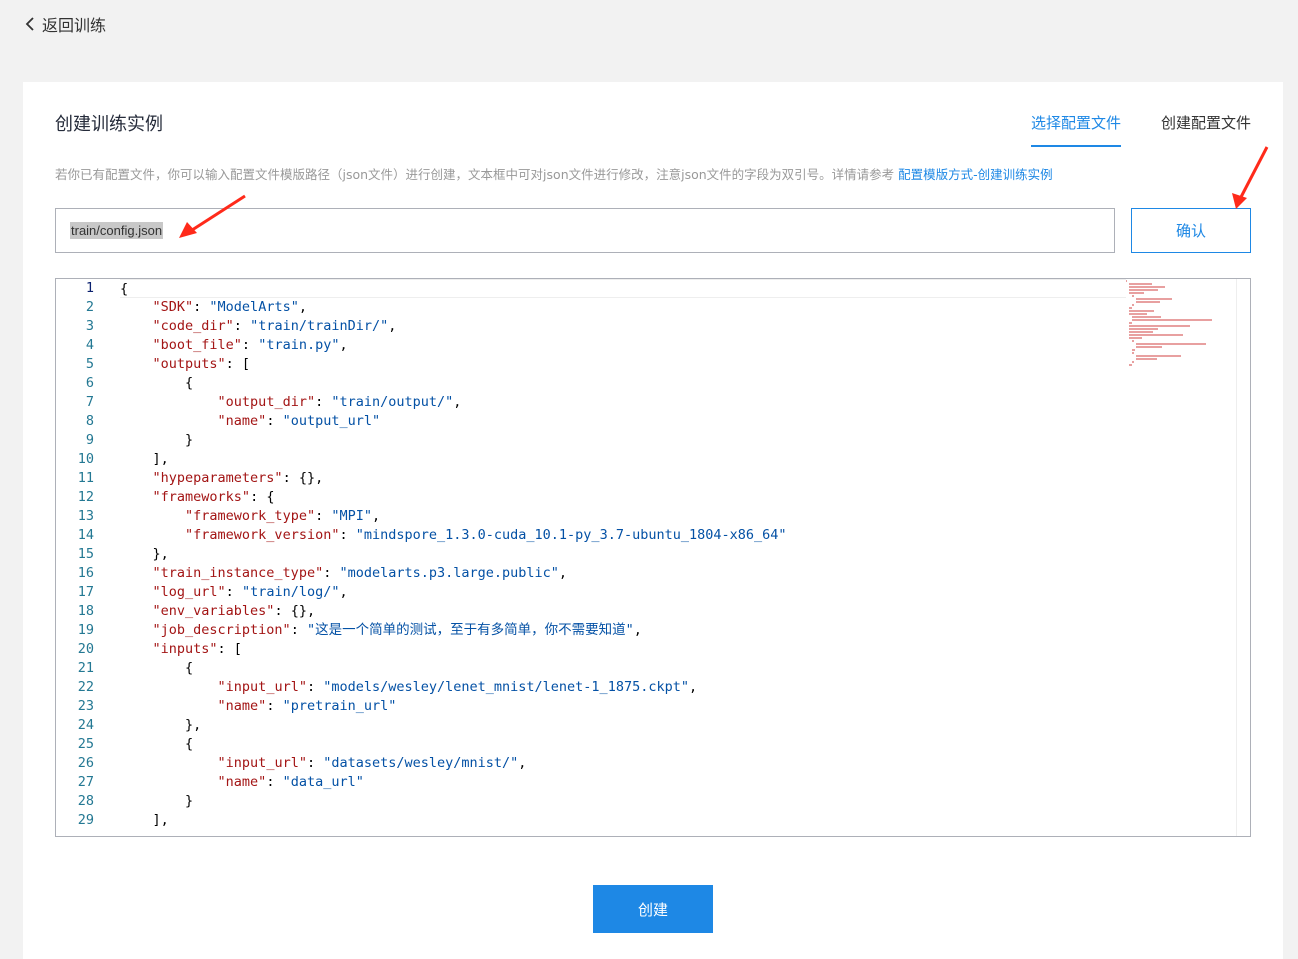 The width and height of the screenshot is (1298, 959). Describe the element at coordinates (85, 725) in the screenshot. I see `line-number: 24` at that location.